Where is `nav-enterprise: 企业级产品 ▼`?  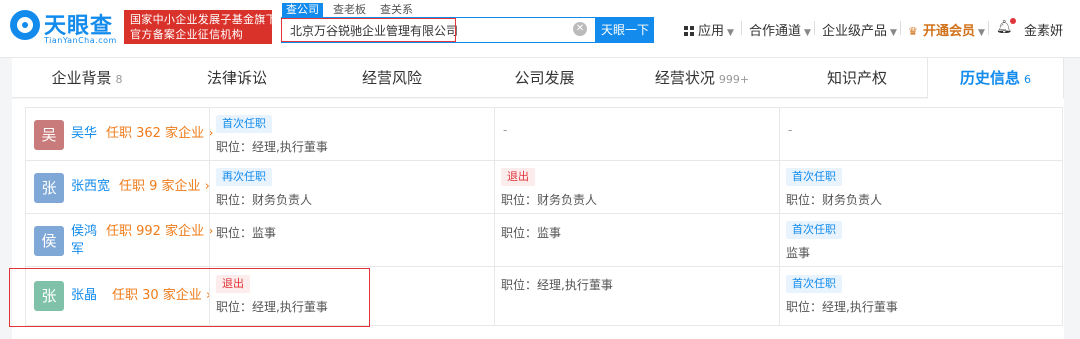
nav-enterprise: 企业级产品 ▼ is located at coordinates (859, 29).